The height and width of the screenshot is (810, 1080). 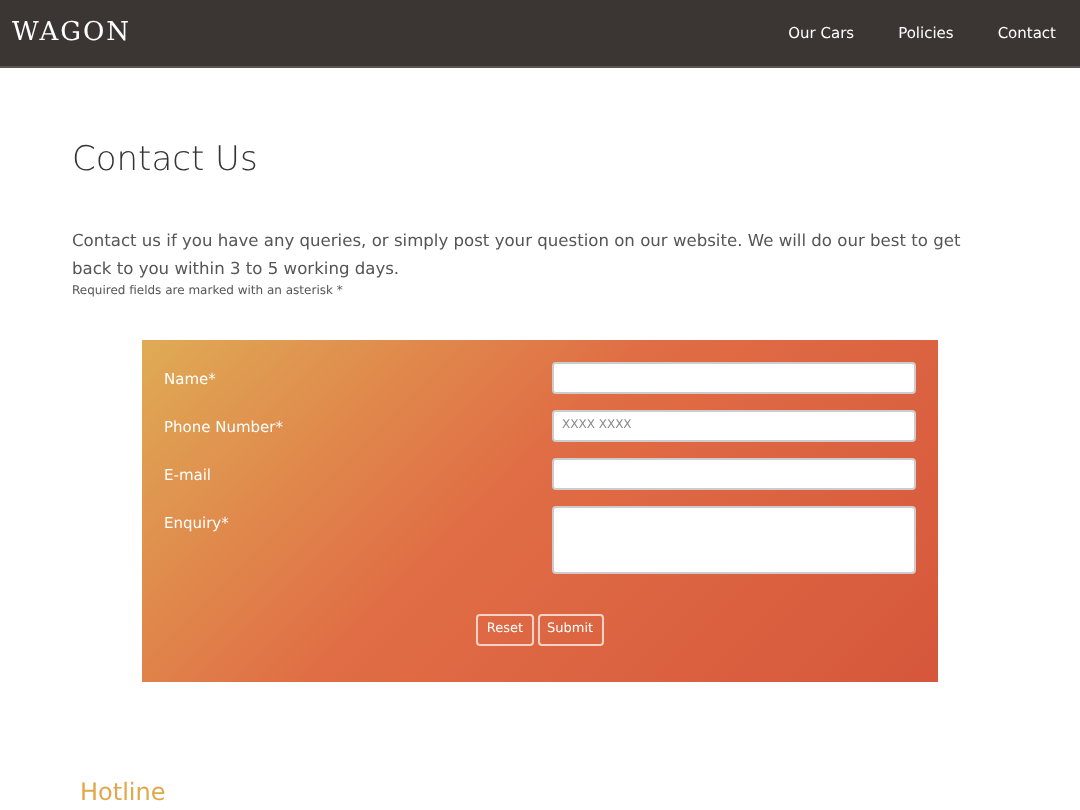 I want to click on hotline-heading: Hotline, so click(x=124, y=792).